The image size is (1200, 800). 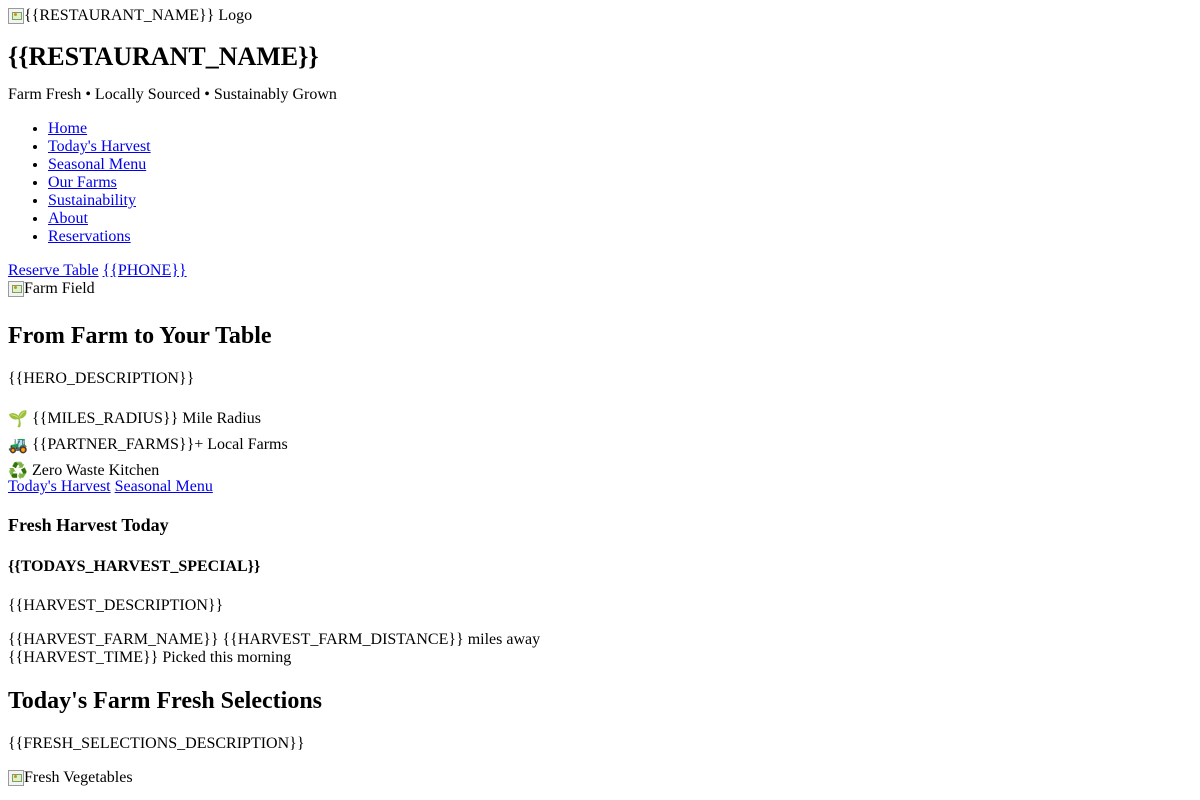 I want to click on todays-harvest-button: Today's Harvest, so click(x=59, y=486).